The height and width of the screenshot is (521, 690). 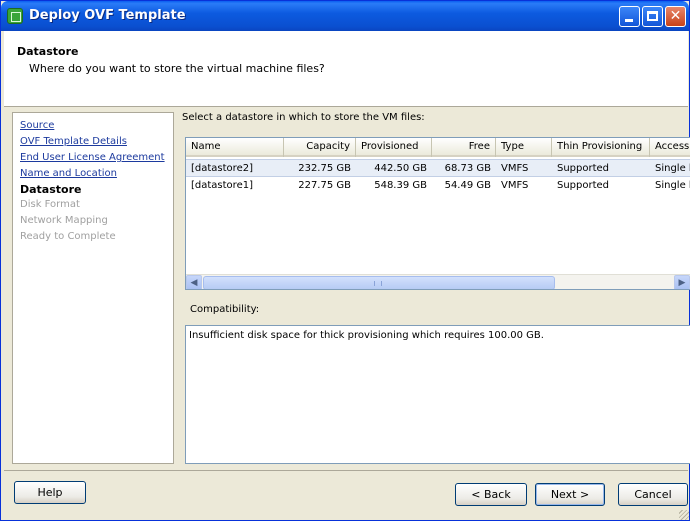 I want to click on cell-free: 54.49 GB, so click(x=467, y=185).